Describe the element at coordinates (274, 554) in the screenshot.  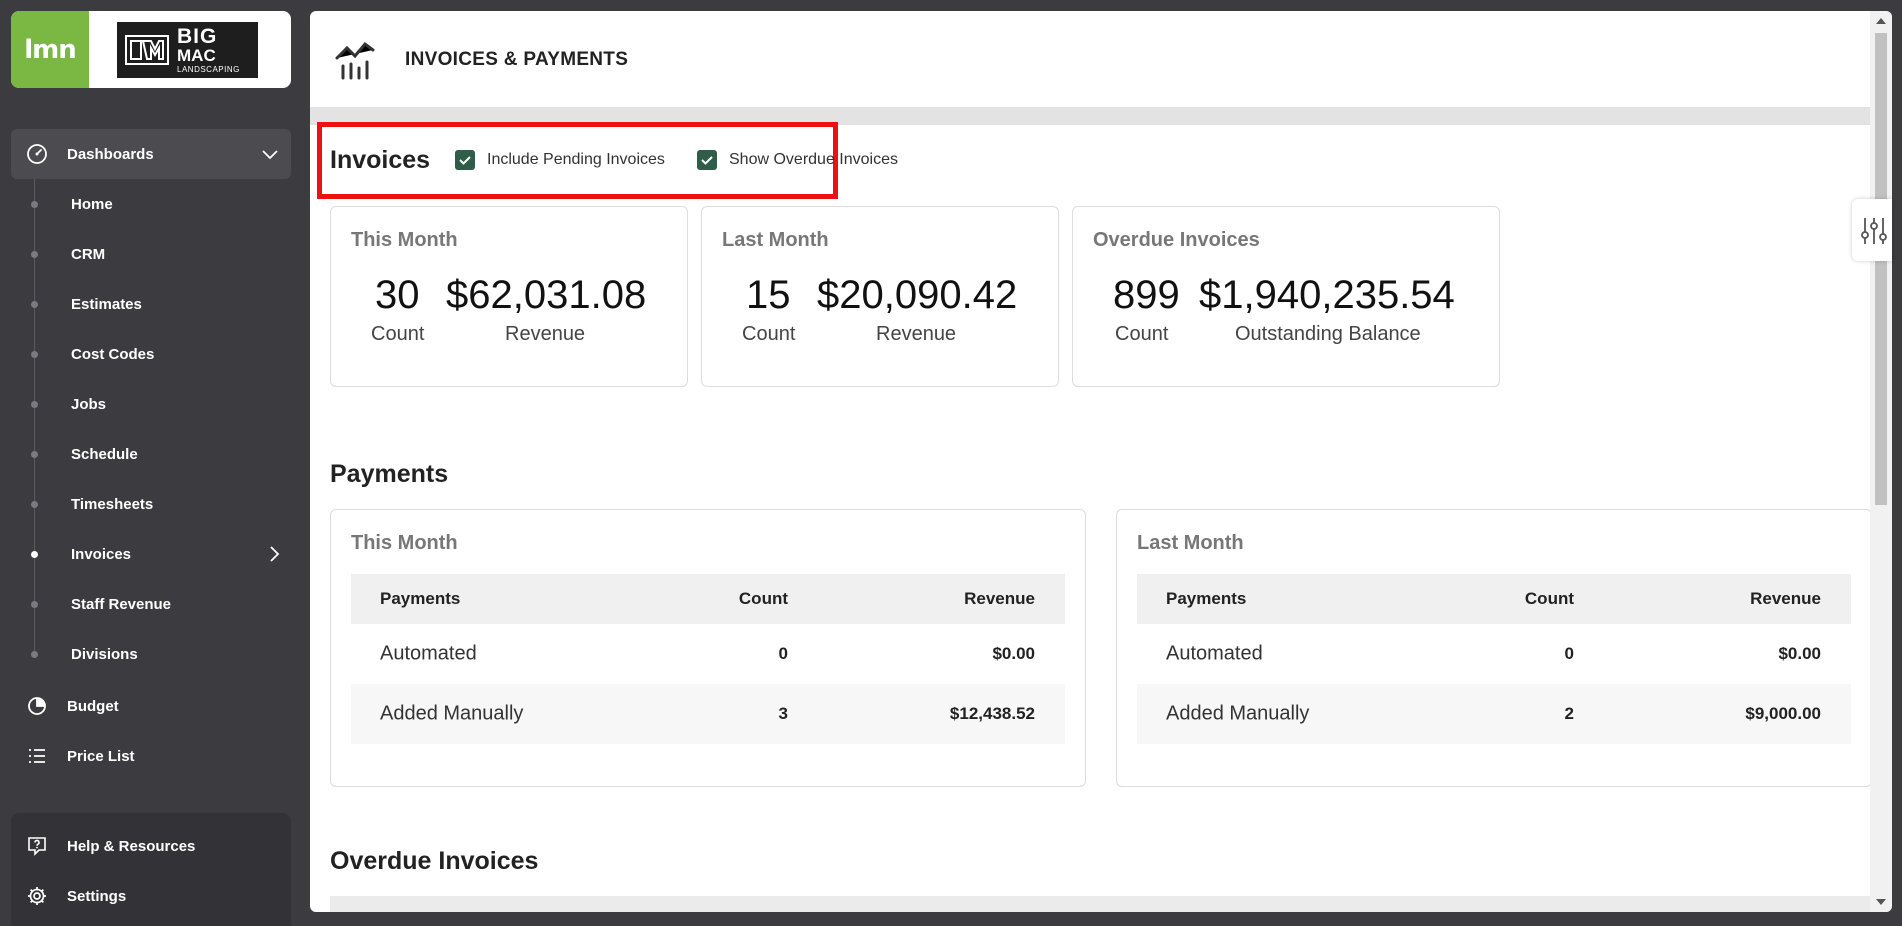
I see `chevron-right-icon` at that location.